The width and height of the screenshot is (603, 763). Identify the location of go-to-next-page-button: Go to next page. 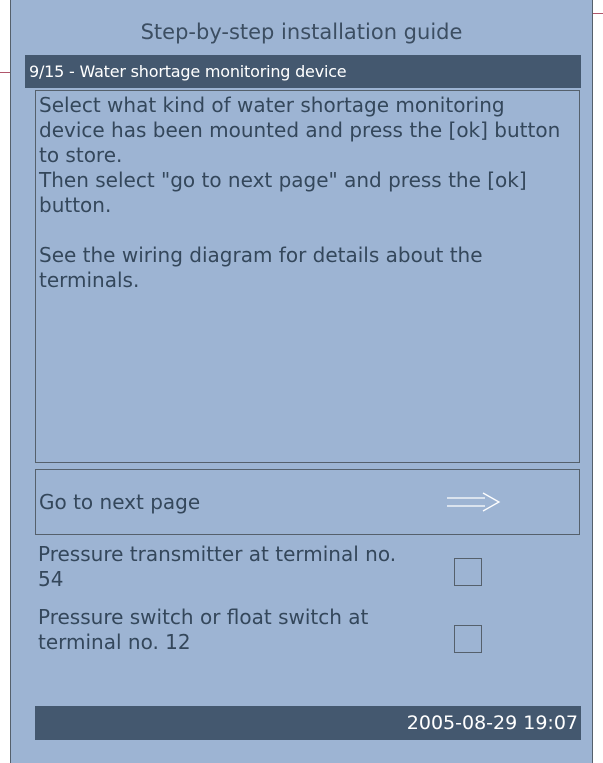
(307, 502).